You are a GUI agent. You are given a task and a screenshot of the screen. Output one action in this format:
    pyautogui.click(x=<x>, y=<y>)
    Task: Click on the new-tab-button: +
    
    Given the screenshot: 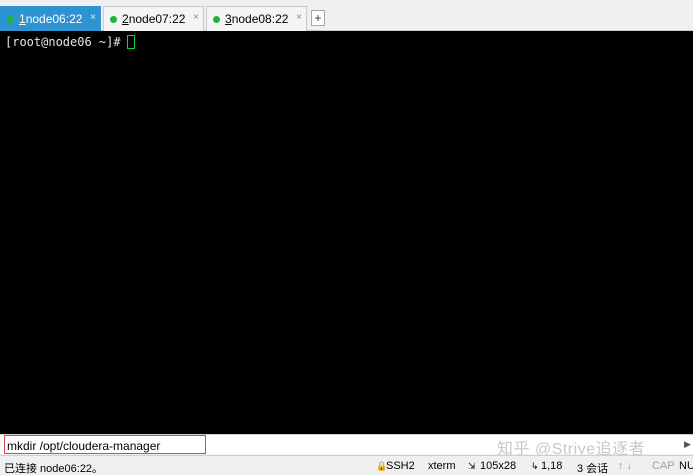 What is the action you would take?
    pyautogui.click(x=318, y=18)
    